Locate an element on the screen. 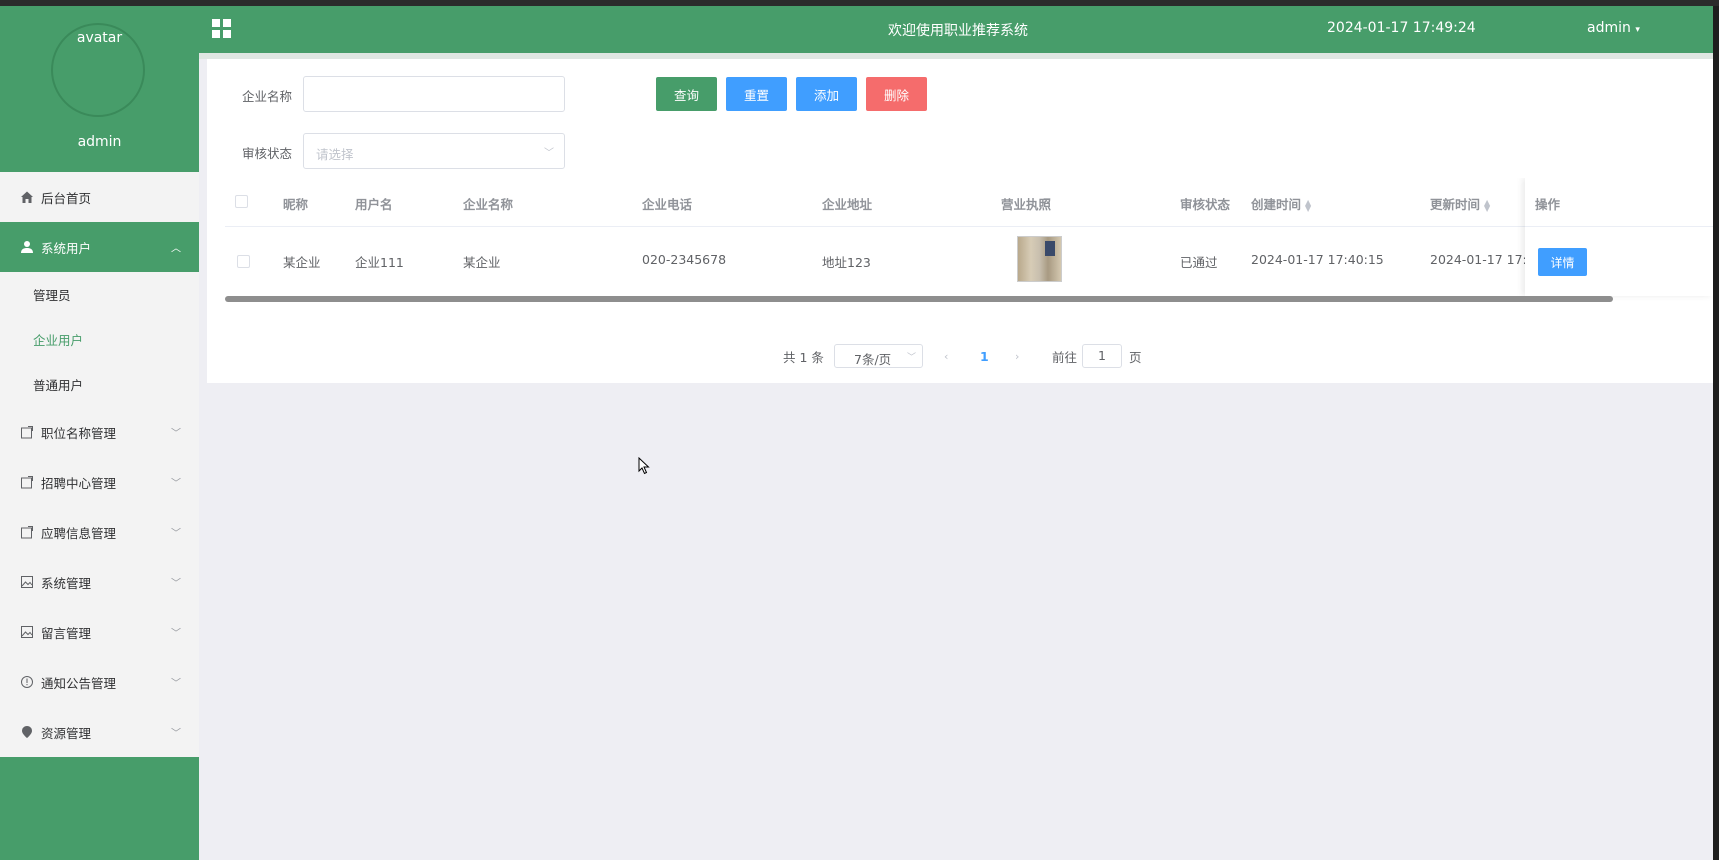 This screenshot has height=860, width=1719. profile-panel: avatar admin is located at coordinates (99, 89).